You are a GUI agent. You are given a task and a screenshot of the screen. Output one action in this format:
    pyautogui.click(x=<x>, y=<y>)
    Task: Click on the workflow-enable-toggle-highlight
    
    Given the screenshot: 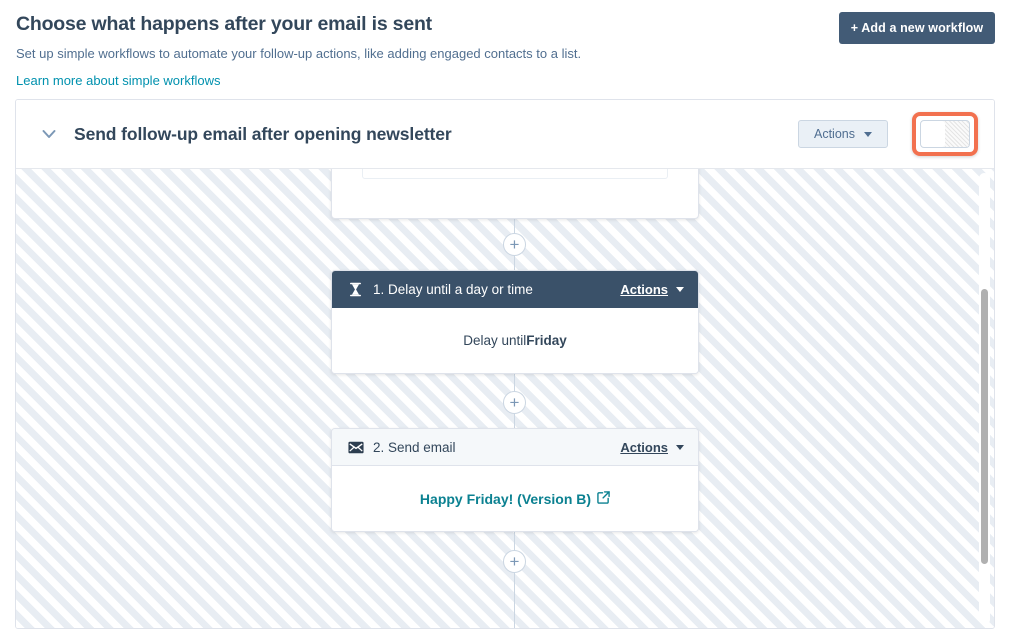 What is the action you would take?
    pyautogui.click(x=945, y=134)
    